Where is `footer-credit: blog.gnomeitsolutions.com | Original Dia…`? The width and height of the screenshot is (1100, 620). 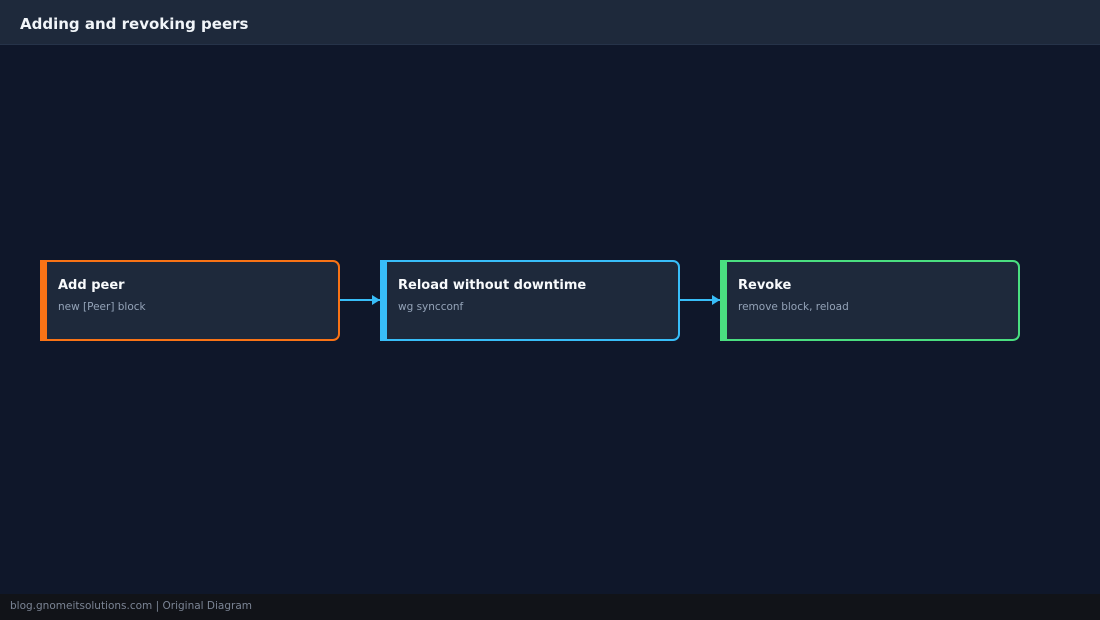 footer-credit: blog.gnomeitsolutions.com | Original Dia… is located at coordinates (131, 606).